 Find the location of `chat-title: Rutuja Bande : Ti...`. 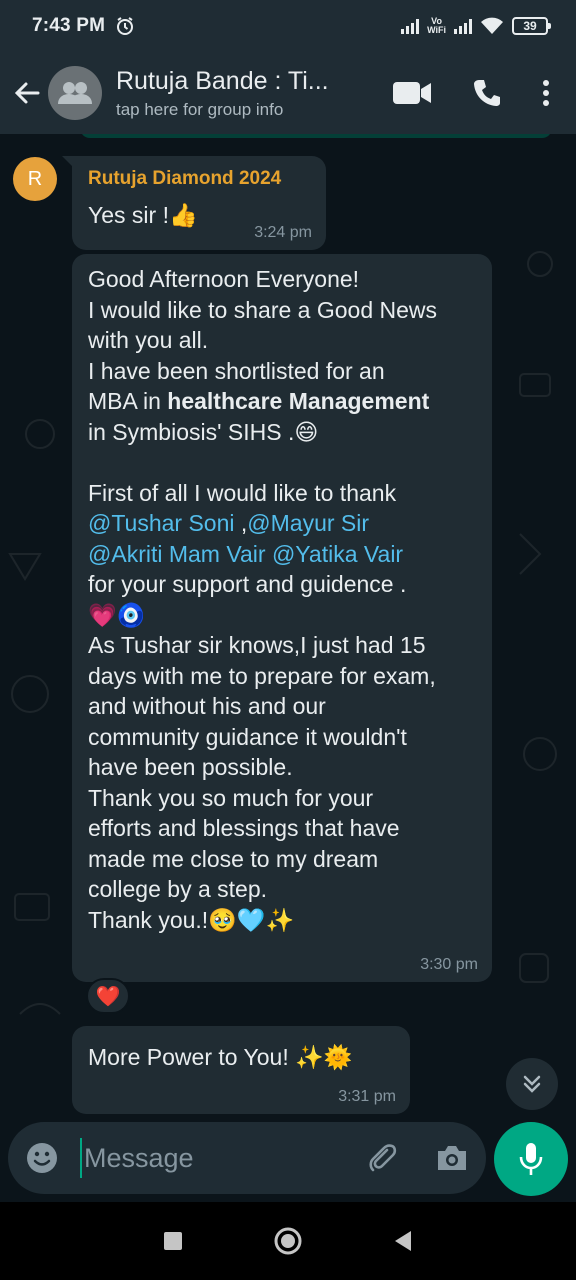

chat-title: Rutuja Bande : Ti... is located at coordinates (222, 80).